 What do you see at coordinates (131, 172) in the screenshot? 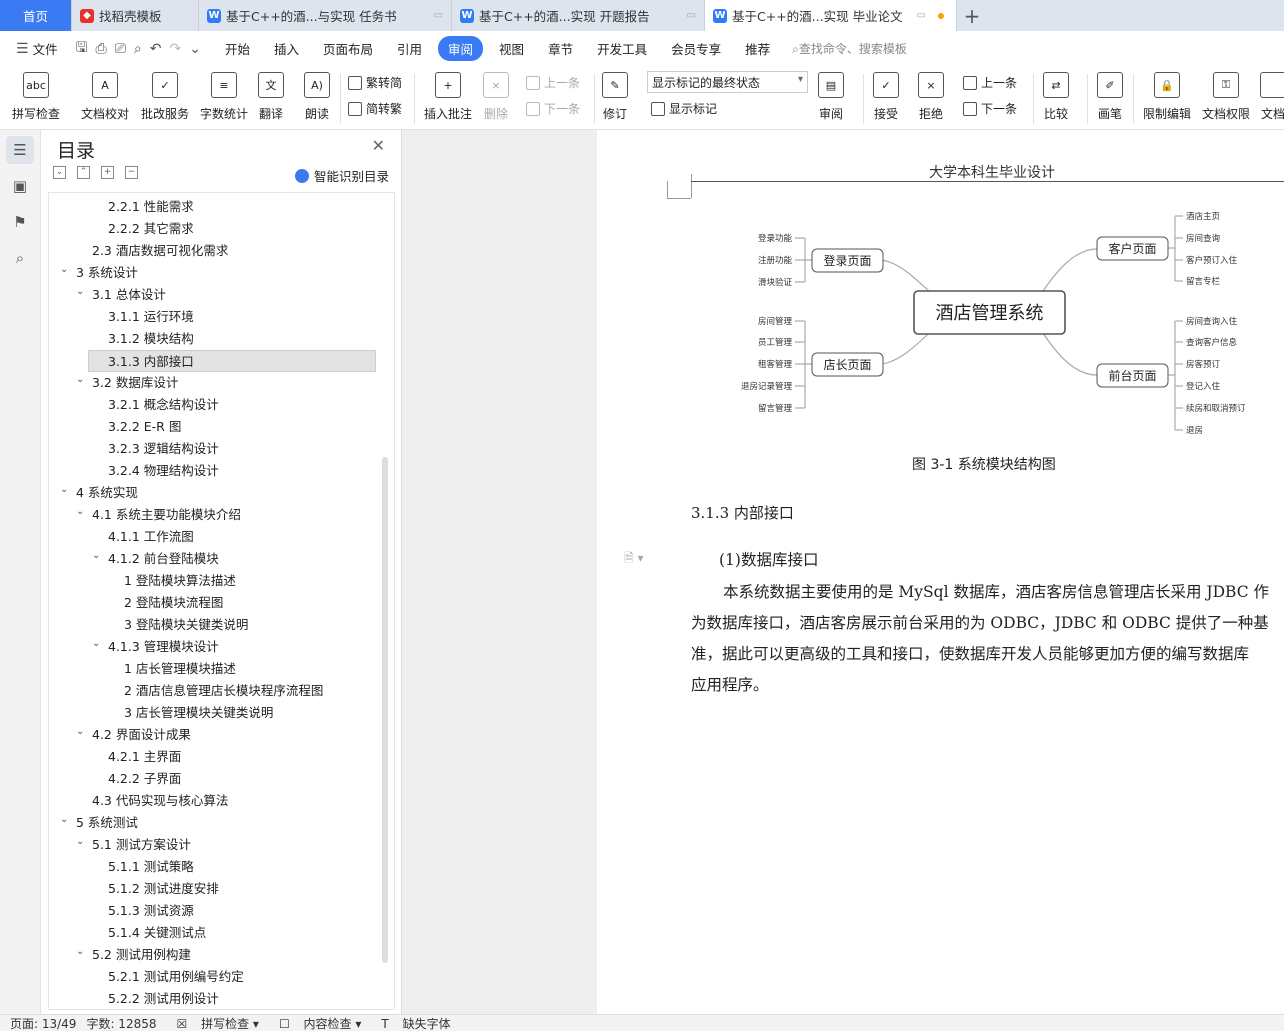
I see `remove-level-icon: −` at bounding box center [131, 172].